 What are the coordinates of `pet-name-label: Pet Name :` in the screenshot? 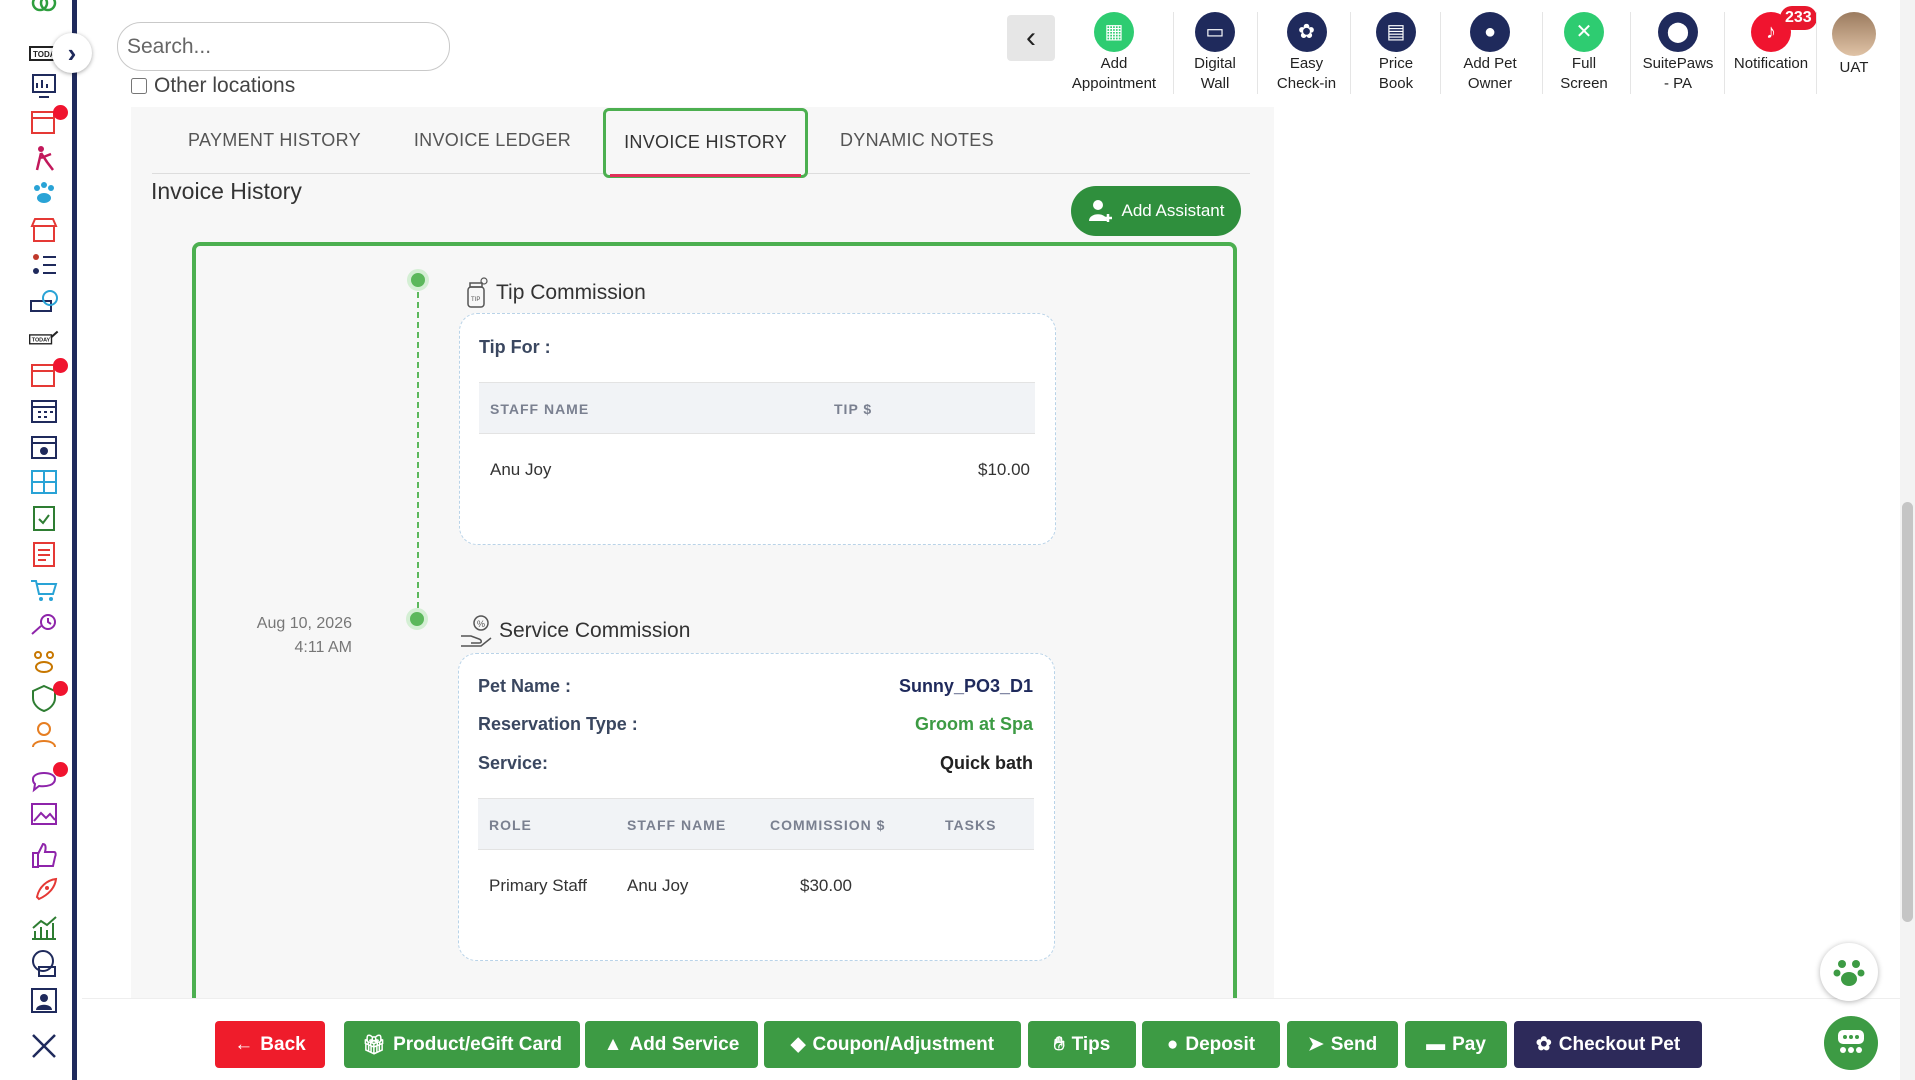 It's located at (525, 686).